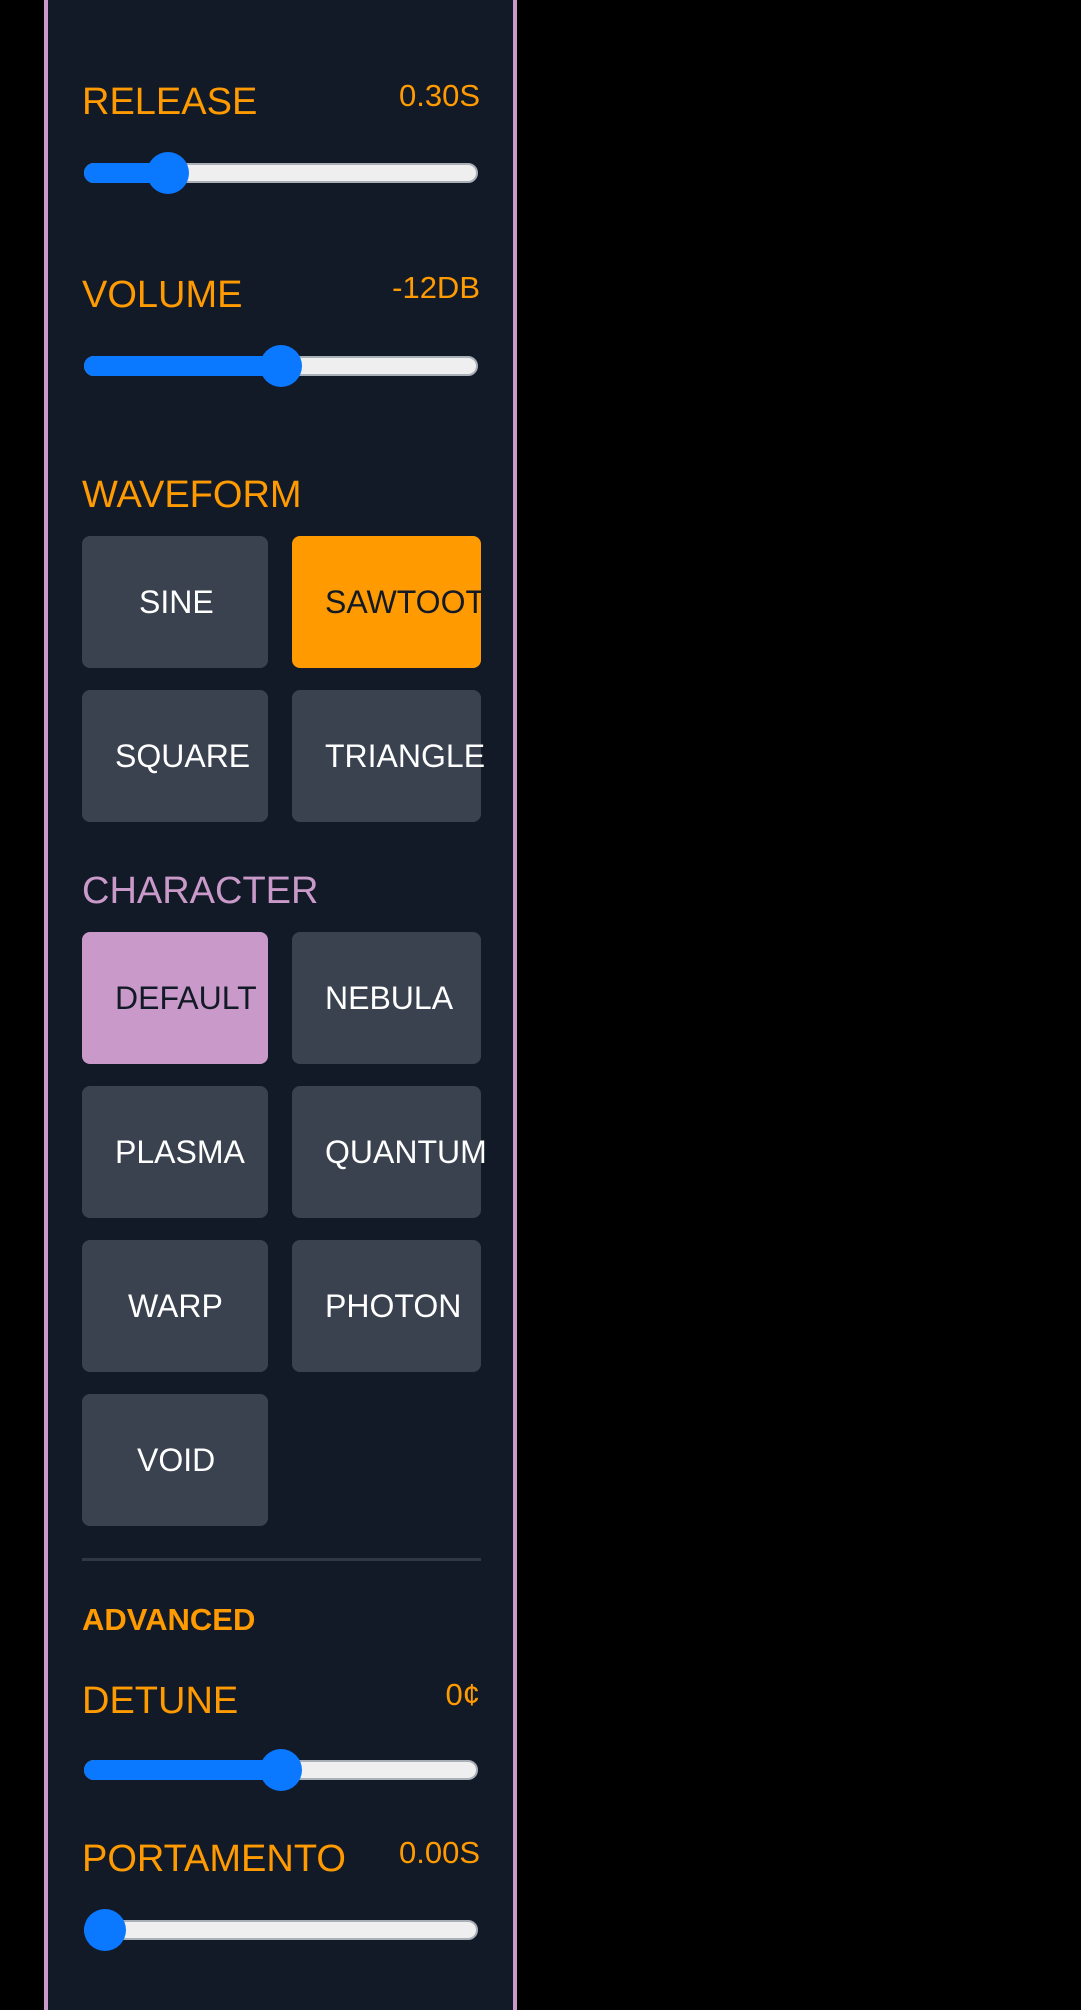 This screenshot has width=1081, height=2010. I want to click on button-label: QUANTUM, so click(406, 1152).